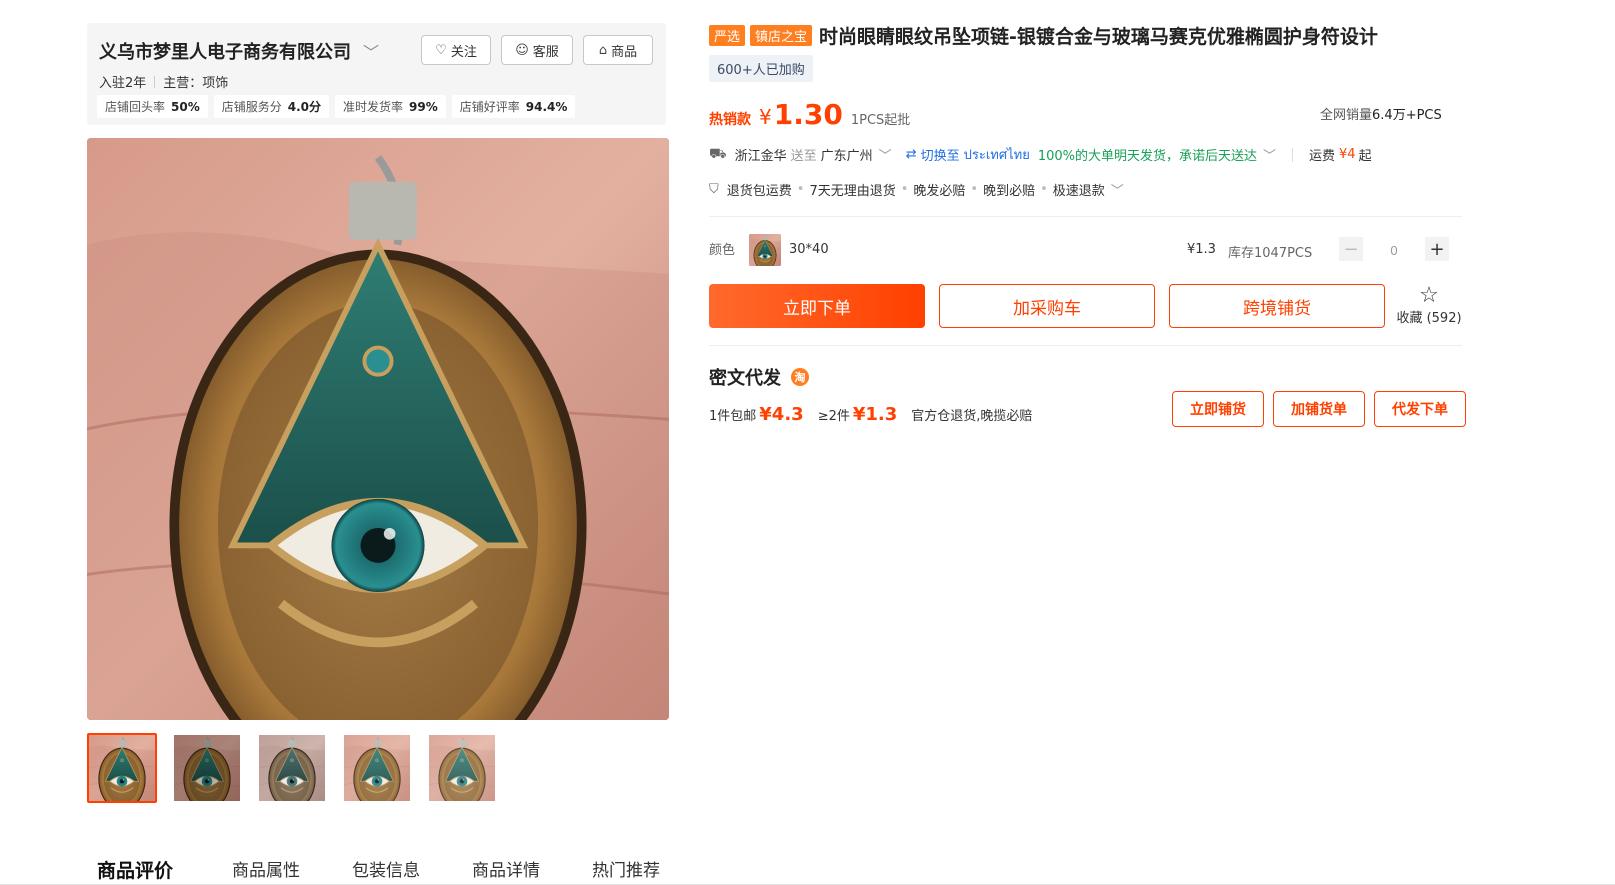  I want to click on add-to-cart-button: 加采购车, so click(1047, 306).